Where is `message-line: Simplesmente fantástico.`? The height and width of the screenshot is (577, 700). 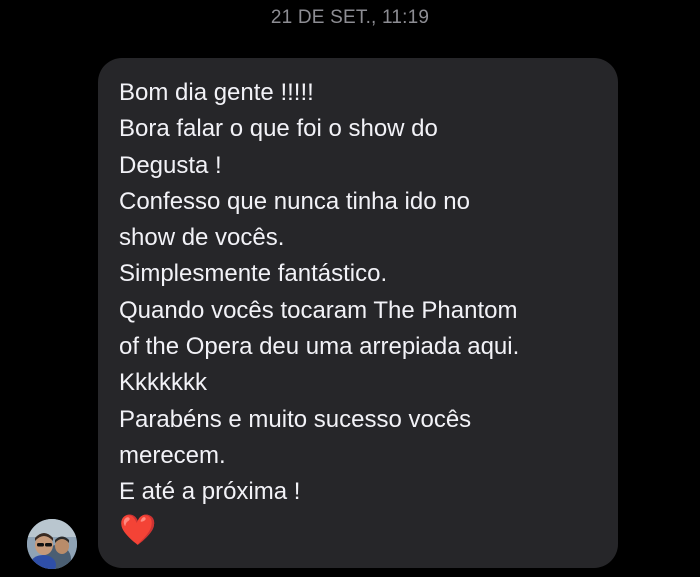
message-line: Simplesmente fantástico. is located at coordinates (253, 274).